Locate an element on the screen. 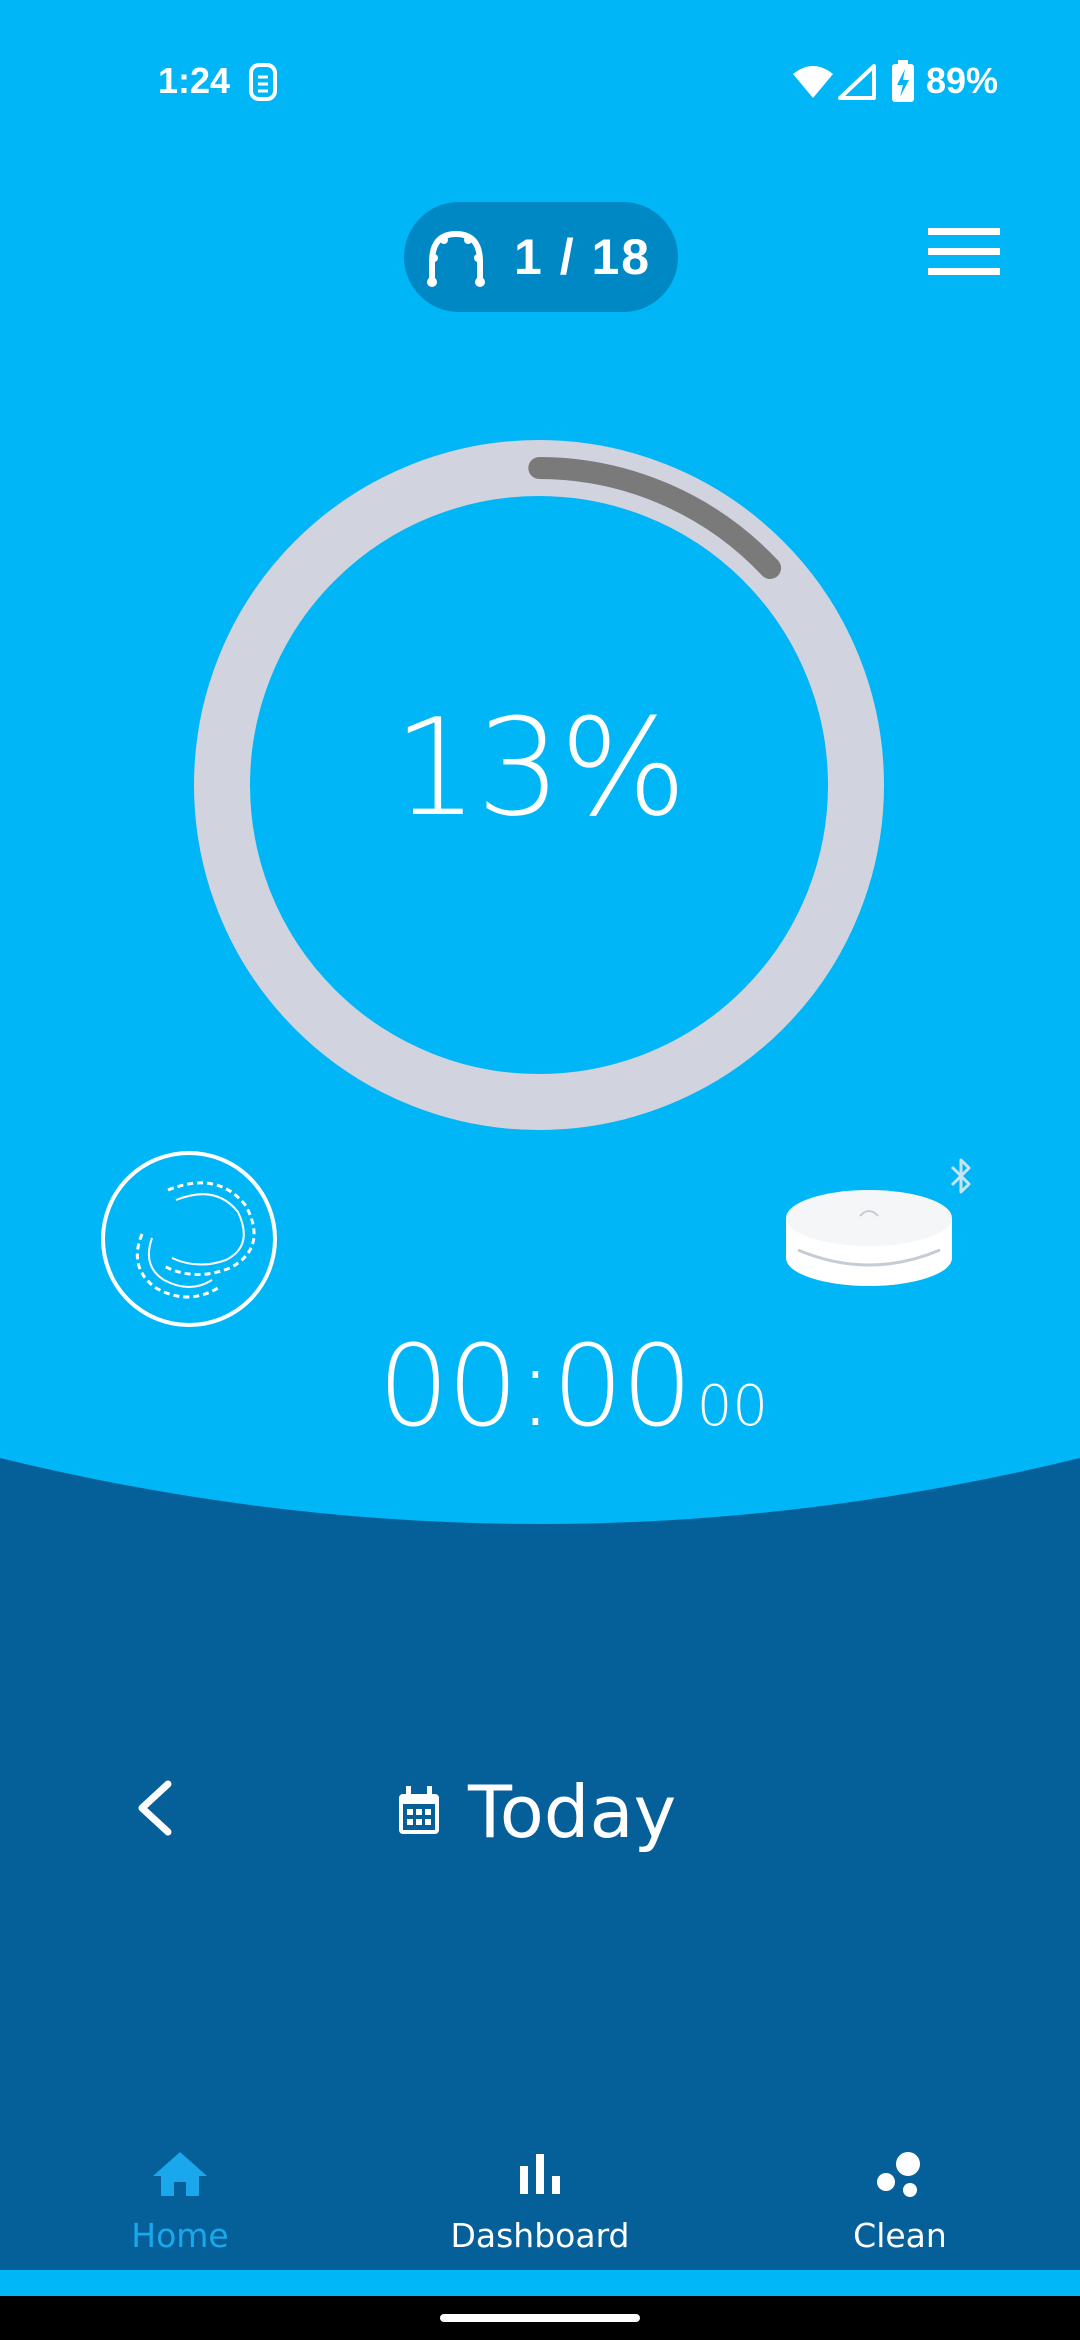 The image size is (1080, 2340). nav-dashboard-label: Dashboard is located at coordinates (540, 2235).